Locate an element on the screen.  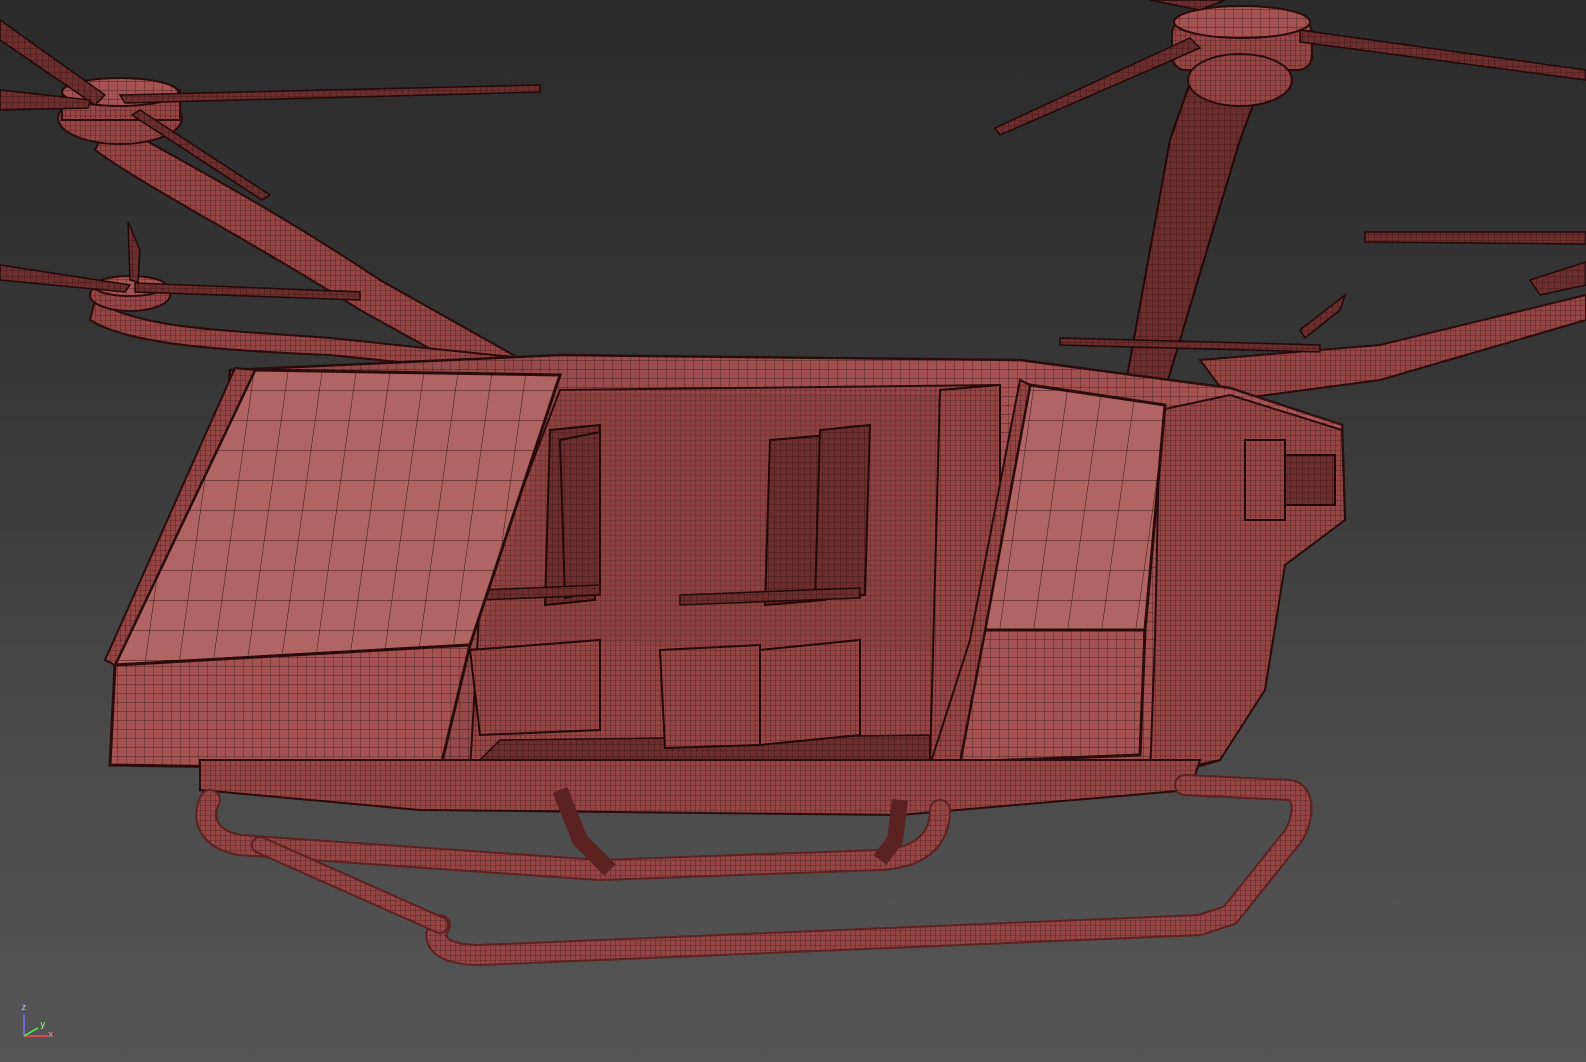
axis-z-label: z is located at coordinates (24, 1008).